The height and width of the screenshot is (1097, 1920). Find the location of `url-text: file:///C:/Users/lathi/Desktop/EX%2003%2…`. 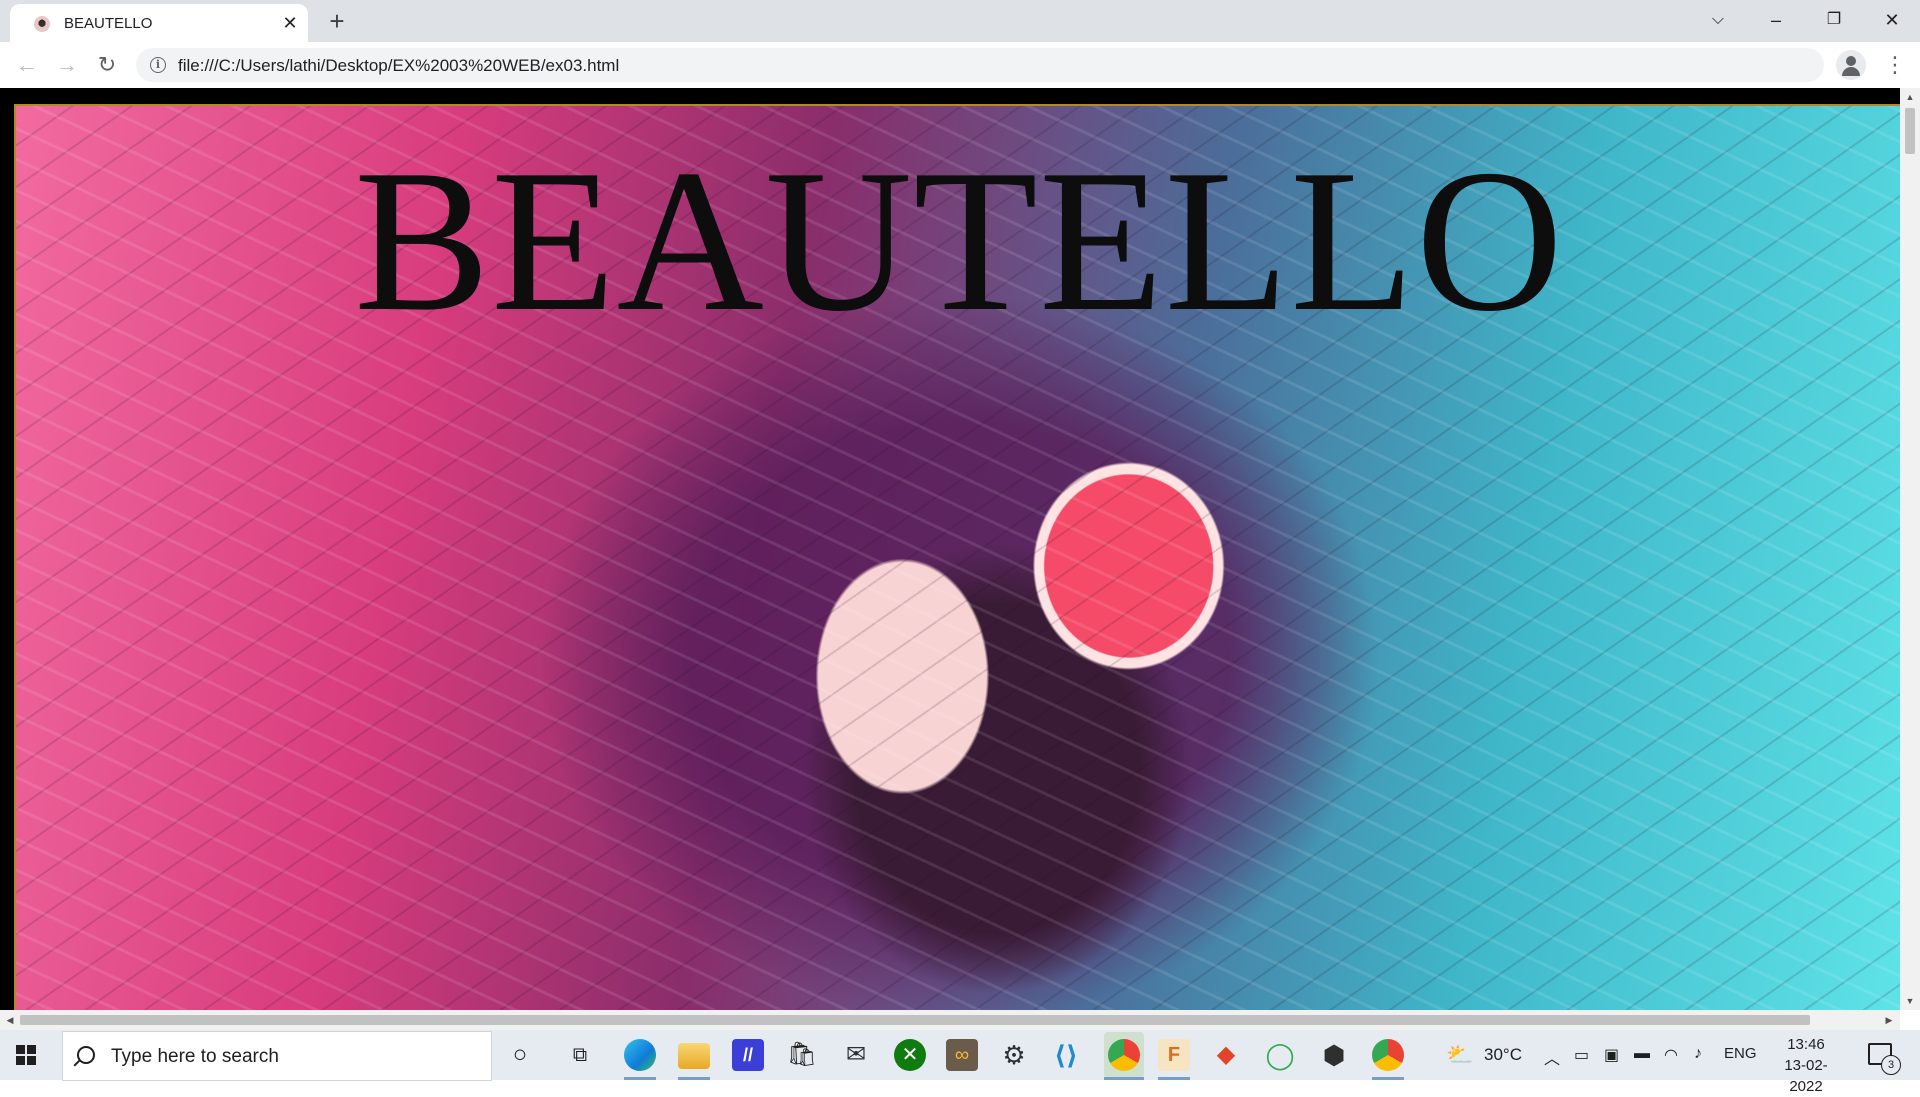

url-text: file:///C:/Users/lathi/Desktop/EX%2003%2… is located at coordinates (398, 66).